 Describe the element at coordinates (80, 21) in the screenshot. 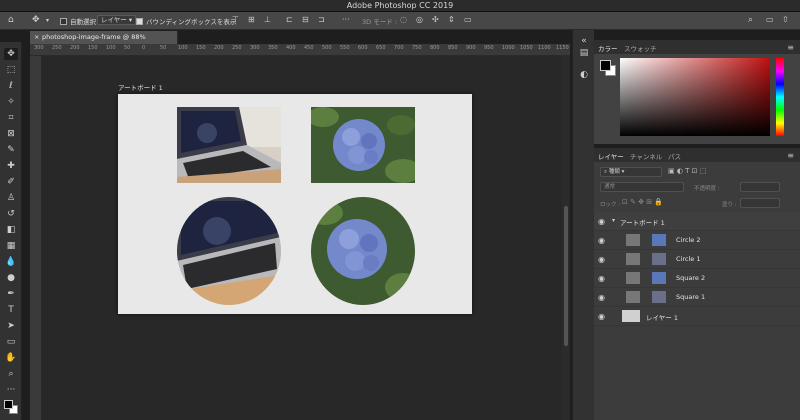

I see `auto-select-checkbox: 自動選択 :` at that location.